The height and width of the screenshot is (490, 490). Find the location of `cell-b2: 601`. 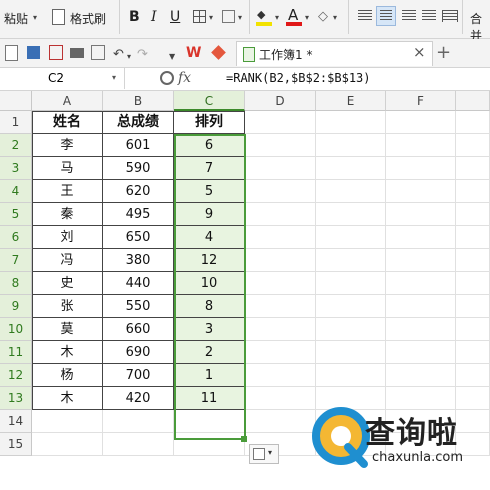

cell-b2: 601 is located at coordinates (138, 145).